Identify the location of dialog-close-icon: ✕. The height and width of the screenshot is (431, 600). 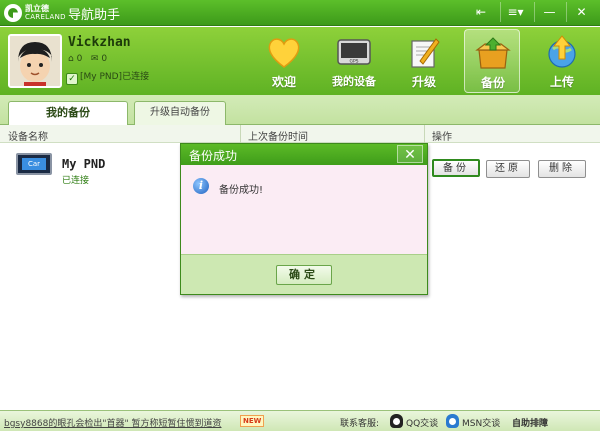
(410, 154).